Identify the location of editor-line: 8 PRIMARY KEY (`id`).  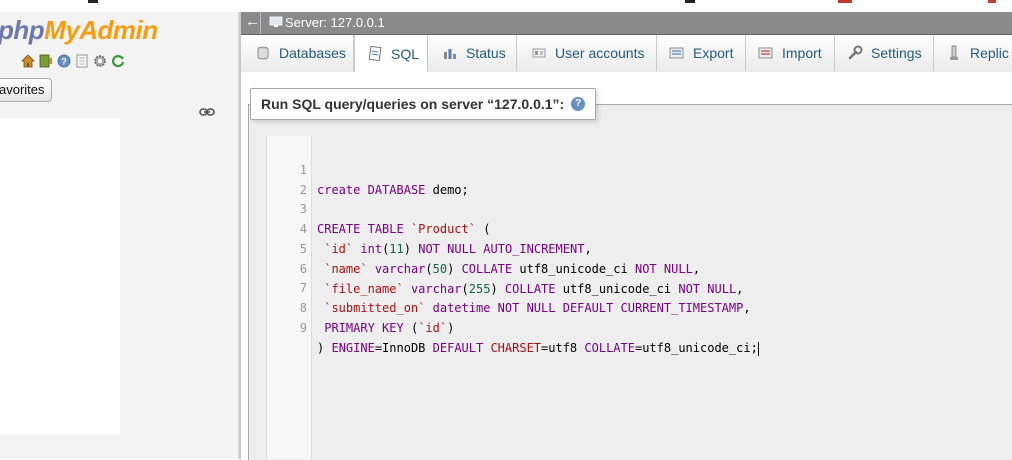
(639, 306).